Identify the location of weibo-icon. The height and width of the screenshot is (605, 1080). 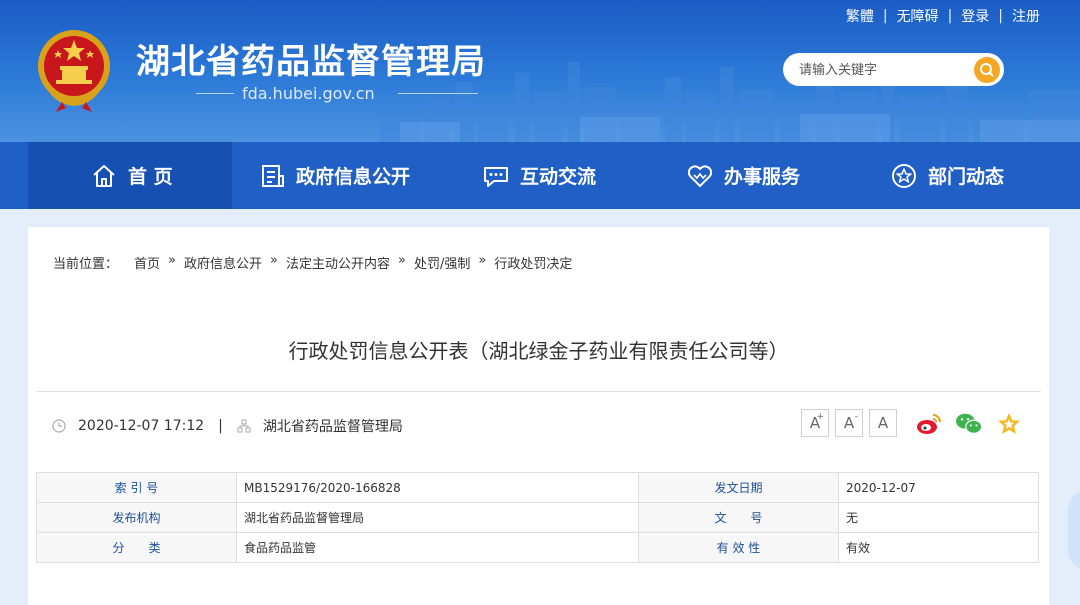
(929, 424).